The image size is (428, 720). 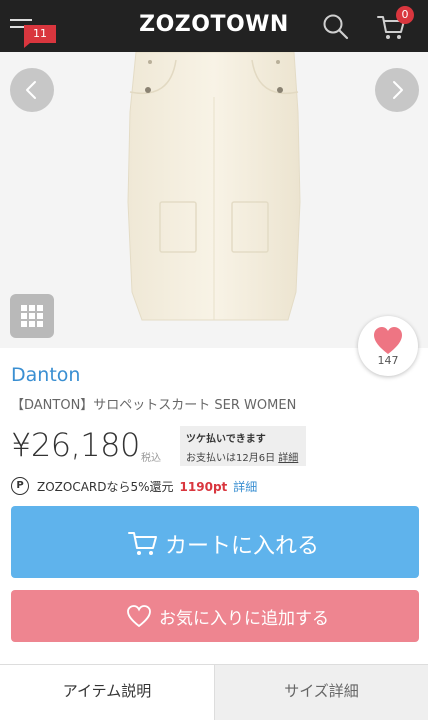 I want to click on tab-size-details: サイズ詳細, so click(x=321, y=692).